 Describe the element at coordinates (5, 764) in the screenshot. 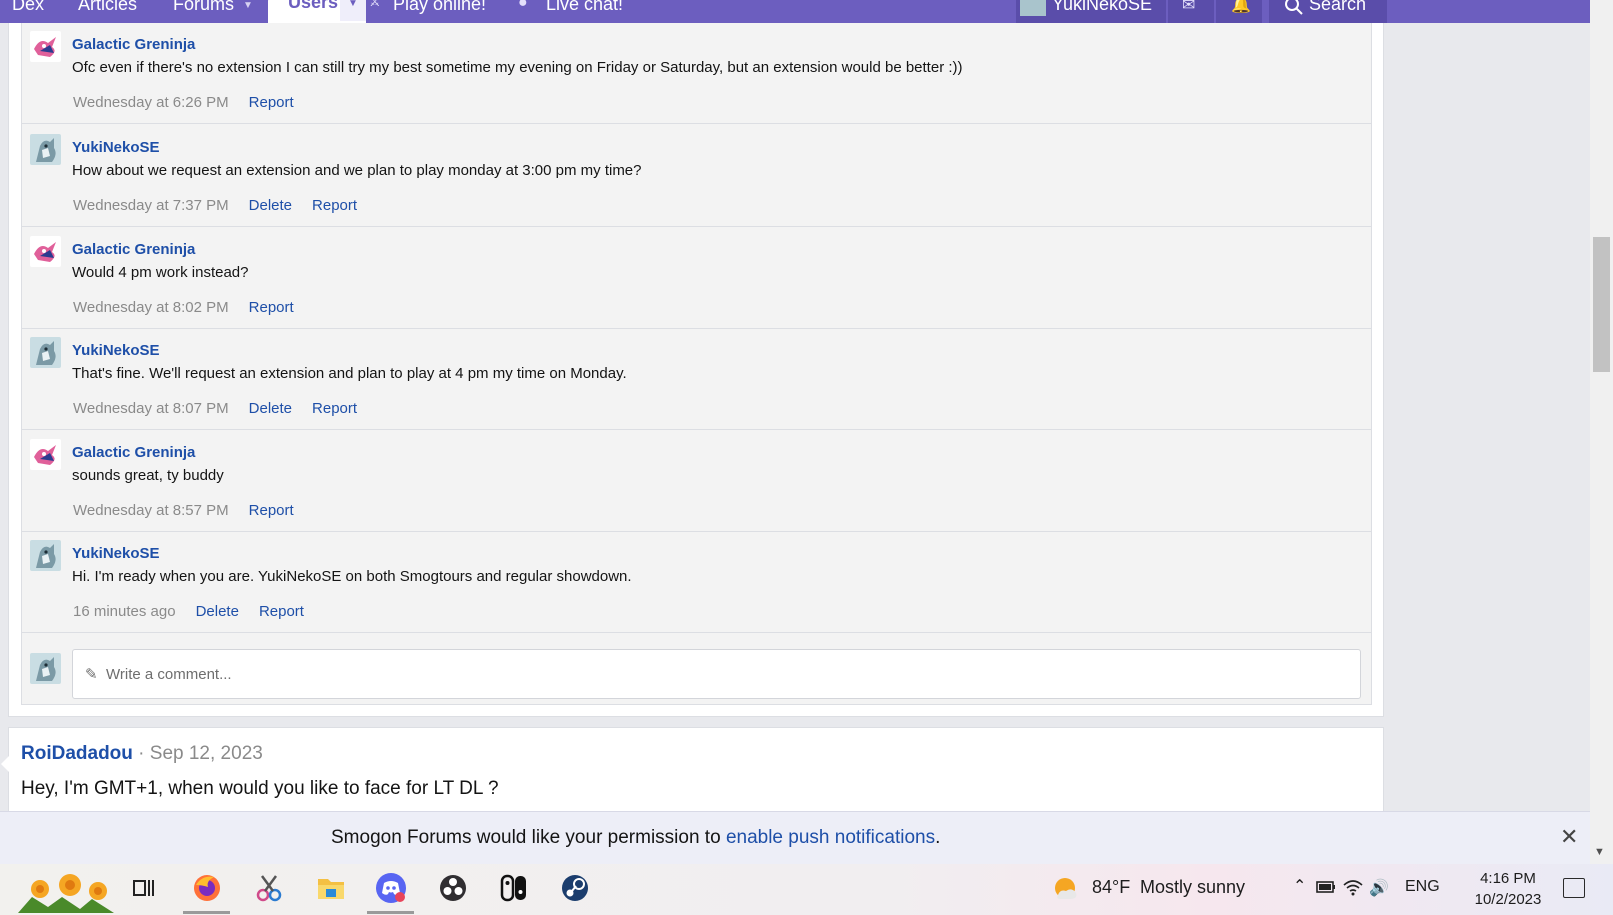

I see `speech-tail` at that location.